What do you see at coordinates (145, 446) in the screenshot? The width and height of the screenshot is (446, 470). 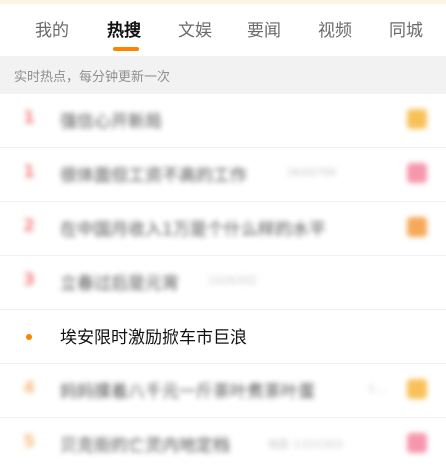 I see `hot-search-title: 贝克街的亡灵内地定档` at bounding box center [145, 446].